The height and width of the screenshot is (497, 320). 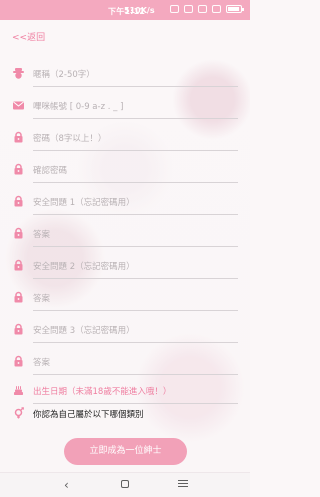 I want to click on wifi-icon, so click(x=216, y=9).